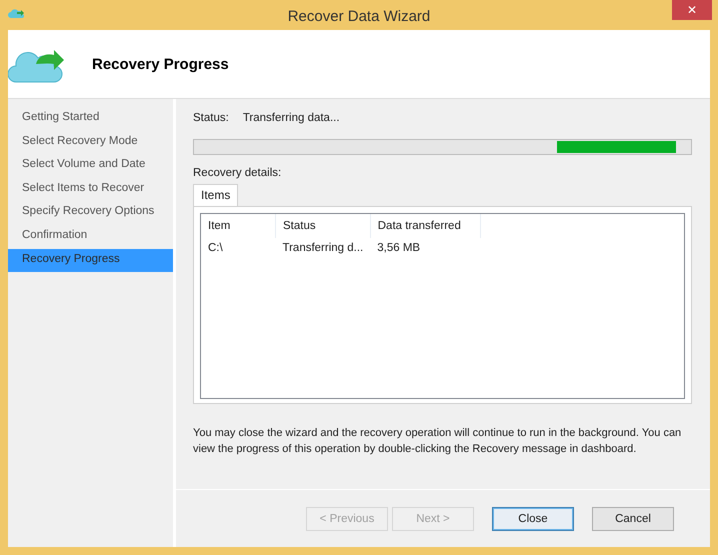 This screenshot has width=718, height=555. Describe the element at coordinates (211, 118) in the screenshot. I see `status-label: Status:` at that location.